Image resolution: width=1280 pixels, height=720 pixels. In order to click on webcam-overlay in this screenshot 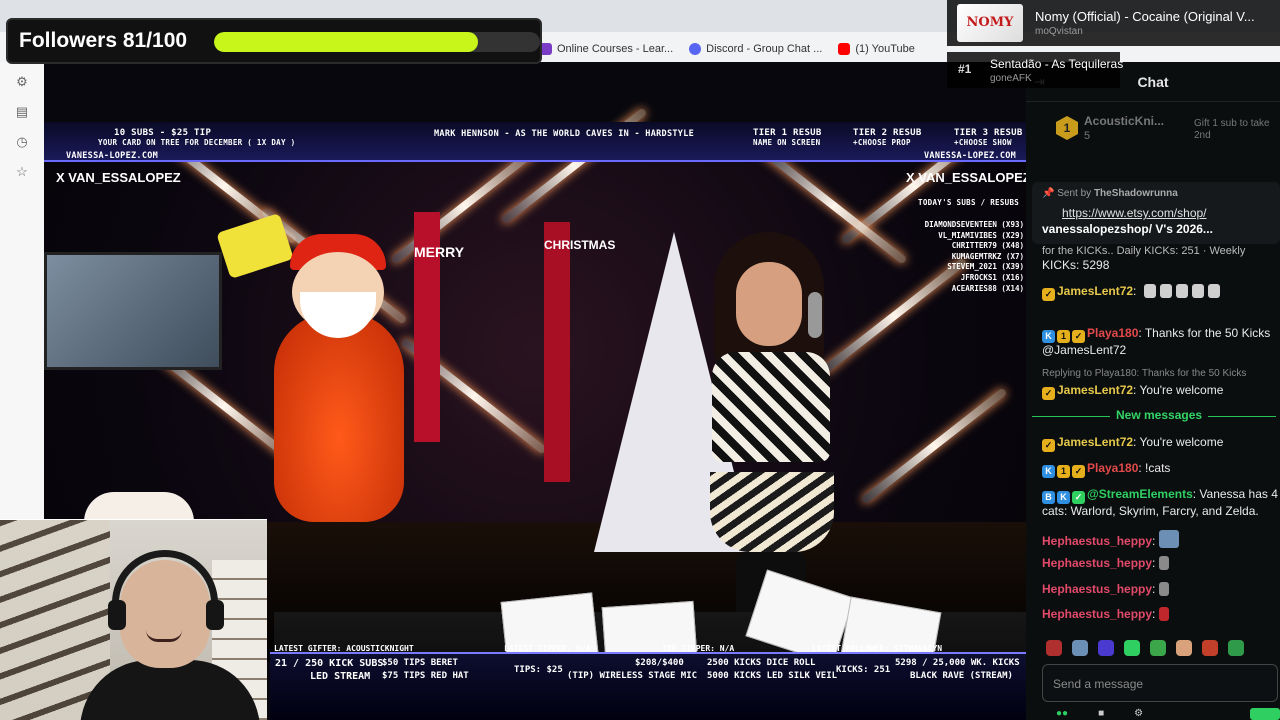, I will do `click(133, 619)`.